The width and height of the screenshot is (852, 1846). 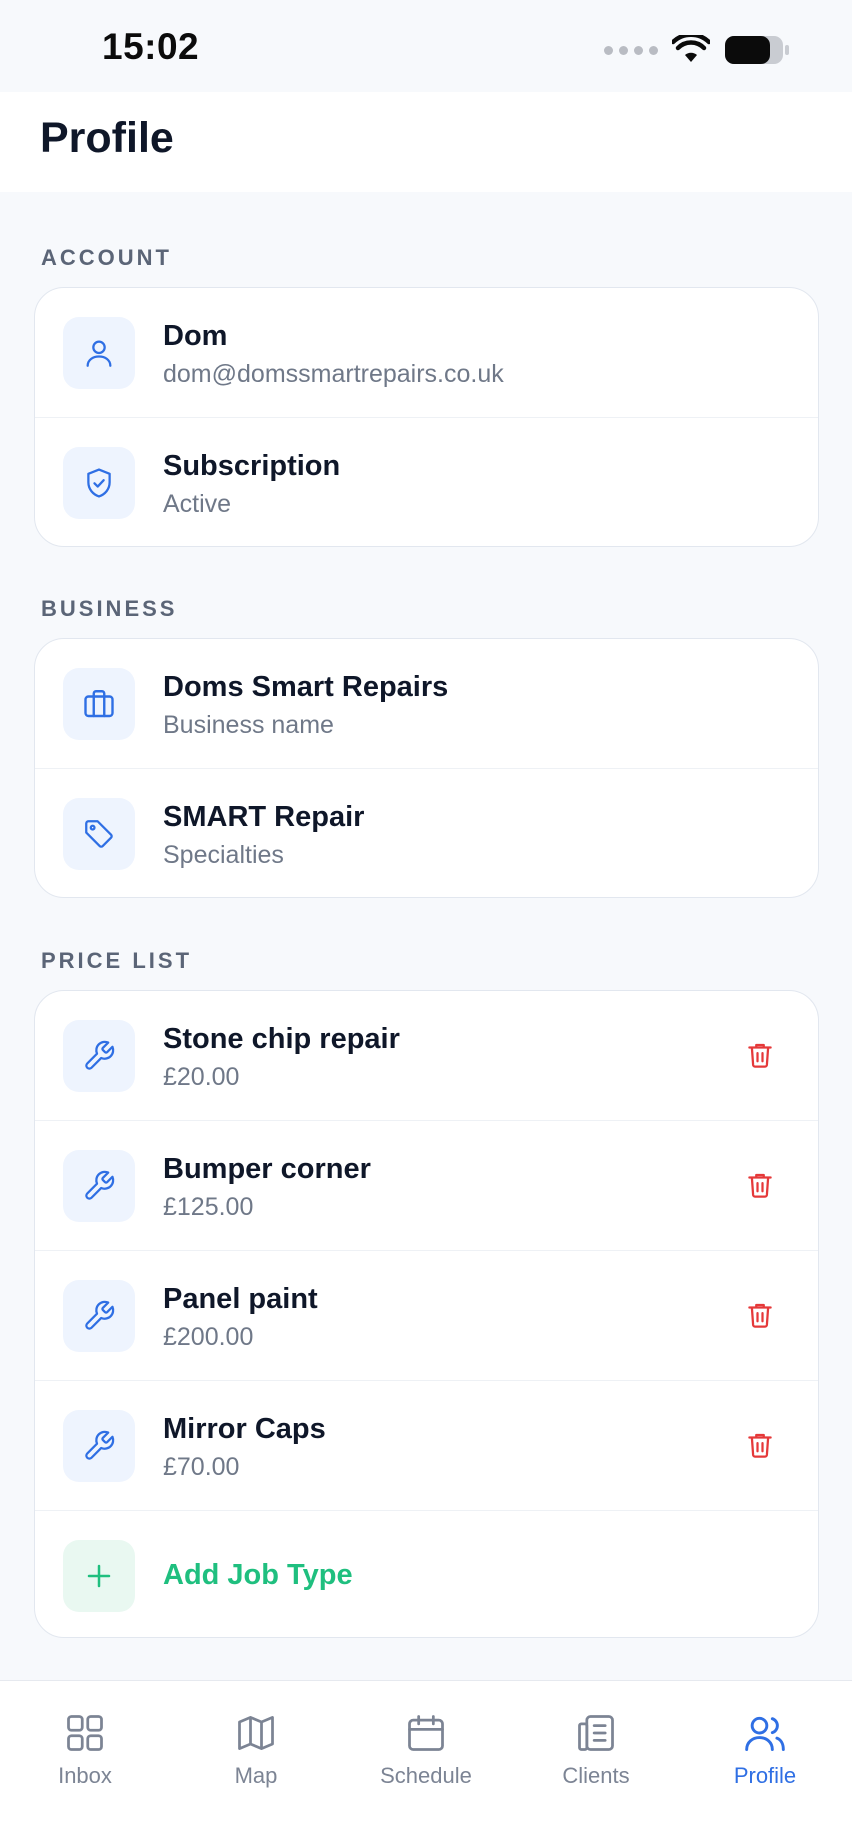 I want to click on tab-label: Clients, so click(x=596, y=1775).